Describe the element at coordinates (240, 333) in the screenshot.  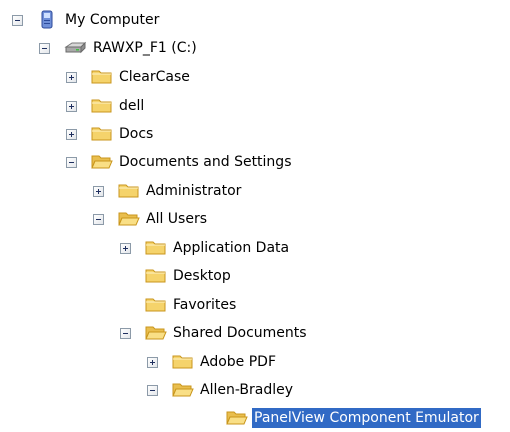
I see `tree-label: Shared Documents` at that location.